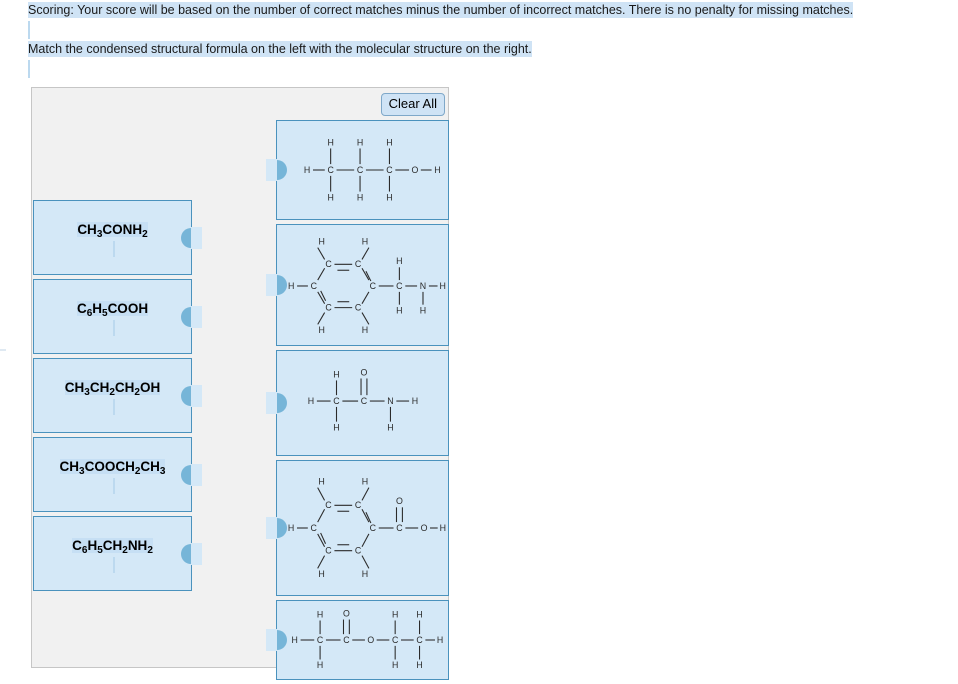 The image size is (958, 684). Describe the element at coordinates (363, 400) in the screenshot. I see `molecular-structure-diagram: H C C N H H H O H` at that location.